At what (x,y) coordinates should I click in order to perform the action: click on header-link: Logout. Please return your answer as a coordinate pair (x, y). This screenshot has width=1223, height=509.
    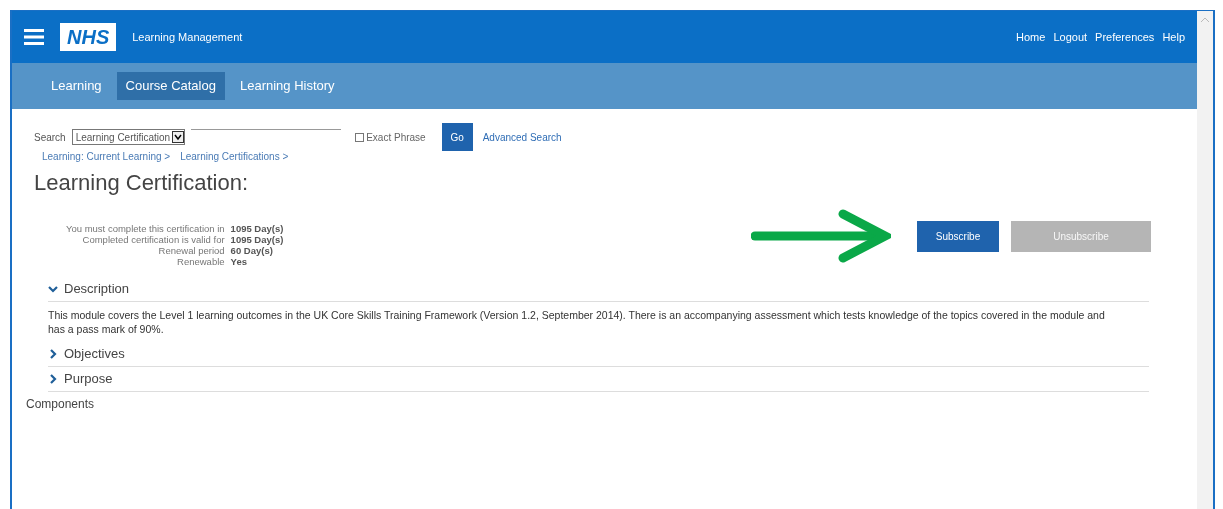
    Looking at the image, I should click on (1070, 37).